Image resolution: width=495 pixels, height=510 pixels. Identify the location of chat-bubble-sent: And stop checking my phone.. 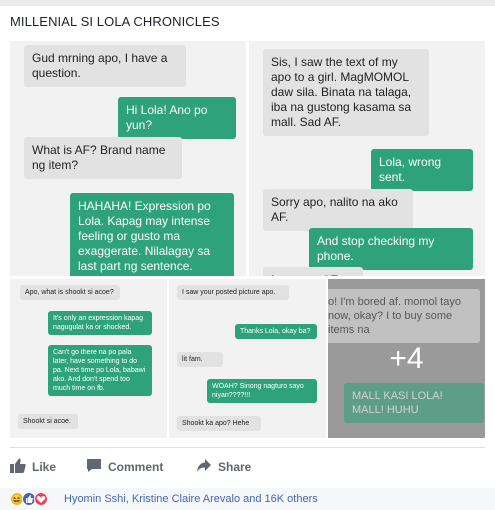
(391, 249).